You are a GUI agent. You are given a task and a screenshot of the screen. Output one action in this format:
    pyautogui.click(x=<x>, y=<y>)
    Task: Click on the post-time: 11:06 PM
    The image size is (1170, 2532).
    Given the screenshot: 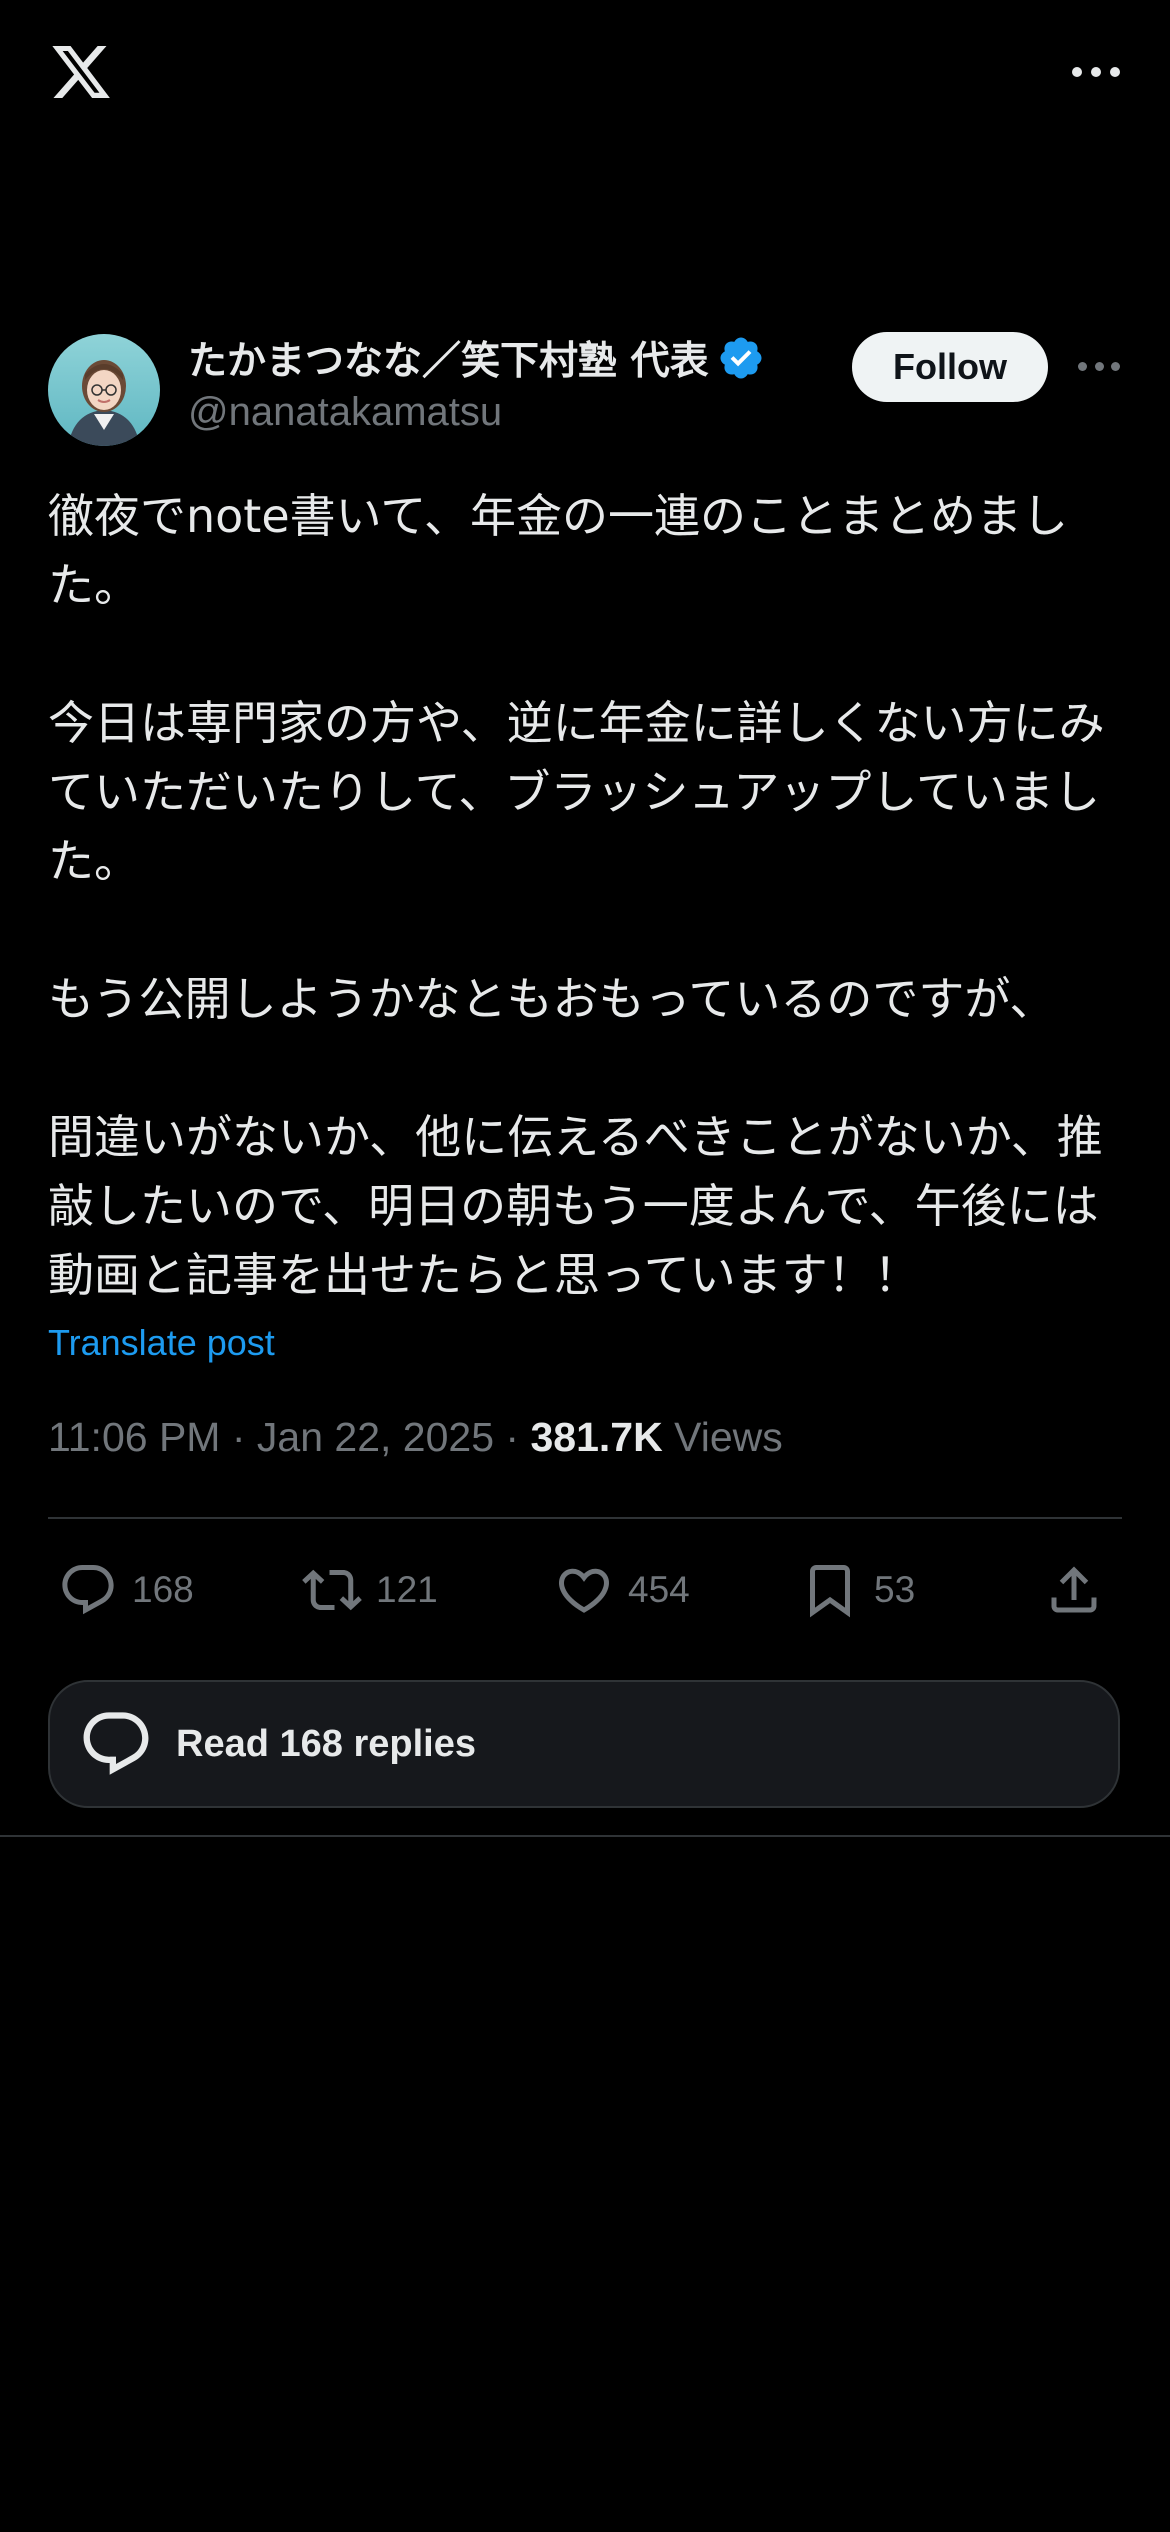 What is the action you would take?
    pyautogui.click(x=134, y=1437)
    